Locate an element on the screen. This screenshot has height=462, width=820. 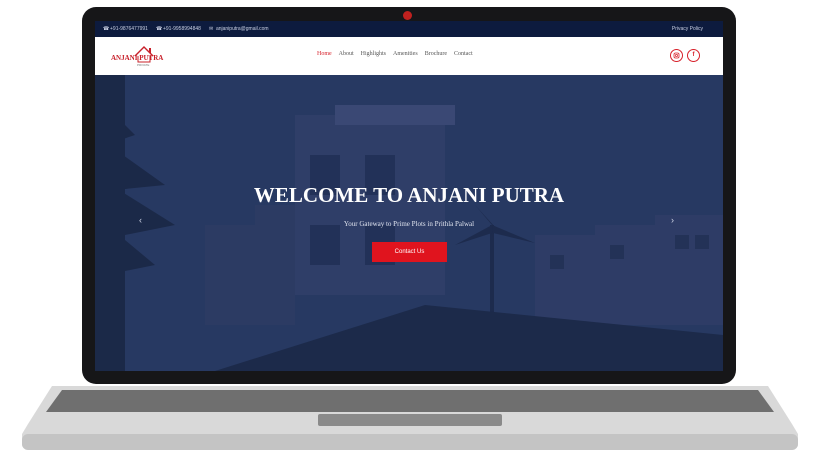
email-text: anjaniputra@gmail.com is located at coordinates (242, 29).